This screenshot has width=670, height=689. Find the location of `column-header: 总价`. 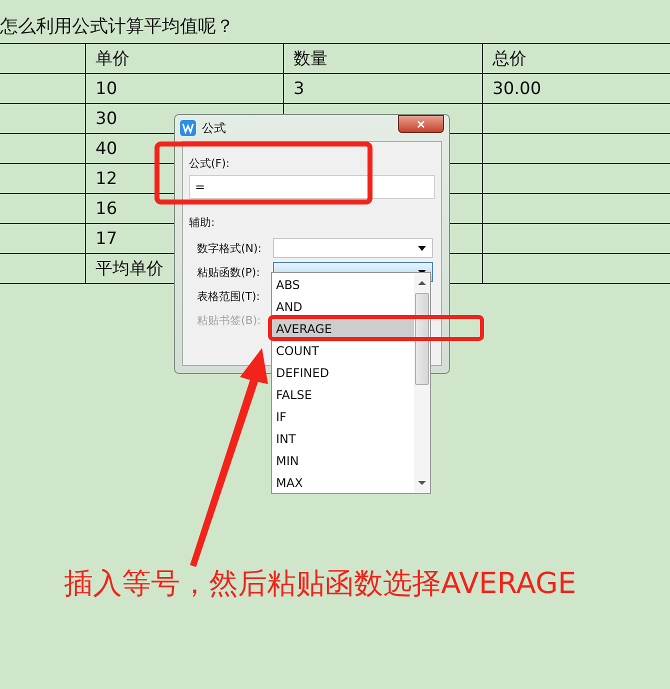

column-header: 总价 is located at coordinates (576, 59).